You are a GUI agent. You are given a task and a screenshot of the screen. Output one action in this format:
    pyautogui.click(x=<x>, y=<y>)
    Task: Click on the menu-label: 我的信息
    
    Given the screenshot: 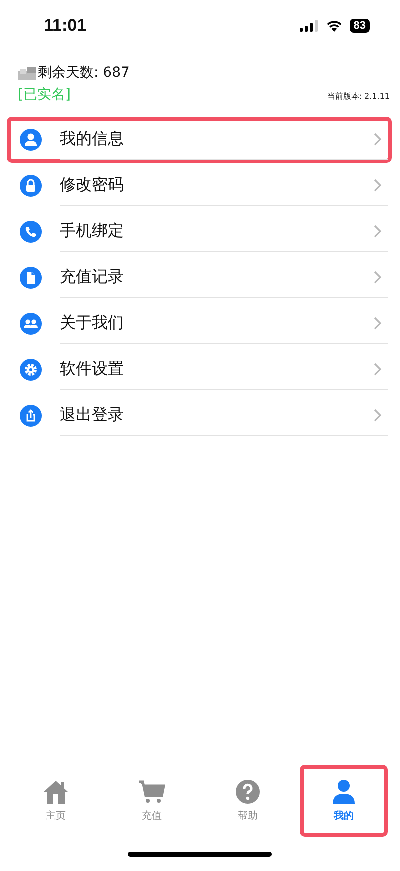 What is the action you would take?
    pyautogui.click(x=92, y=139)
    